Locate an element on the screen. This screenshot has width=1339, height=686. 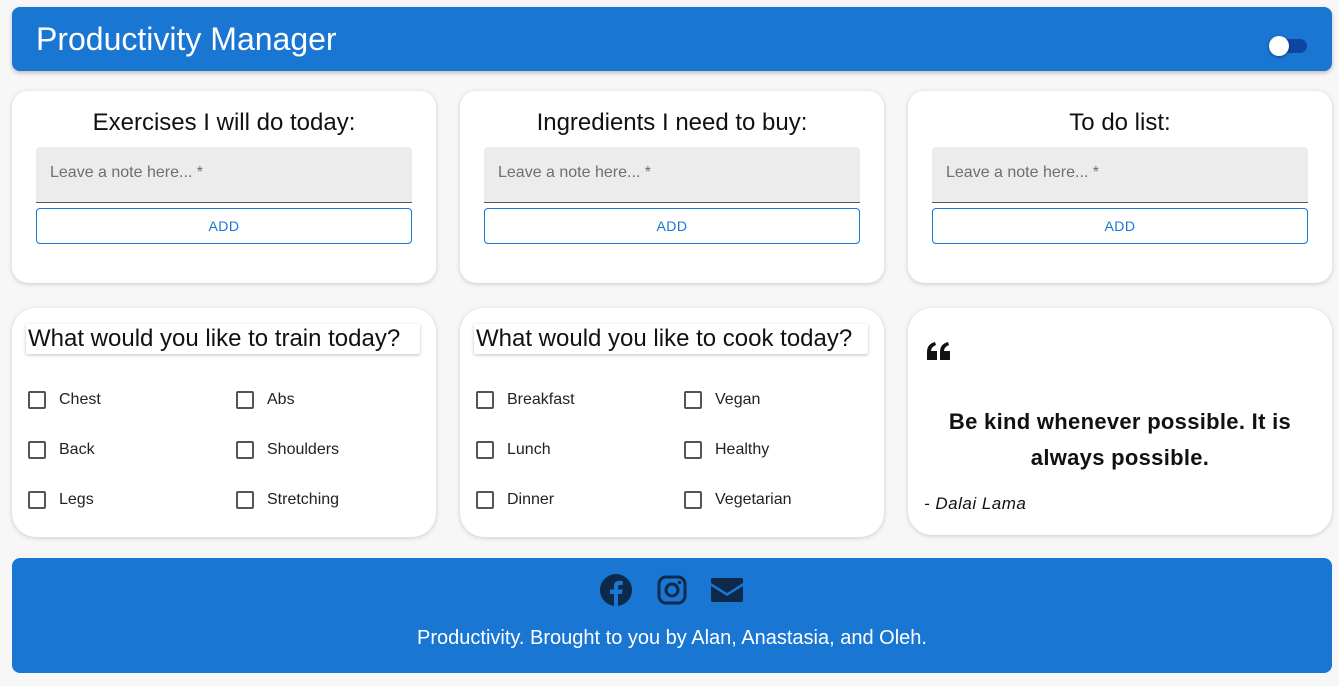
ingredients-card: Ingredients I need to buy: ADD is located at coordinates (672, 187).